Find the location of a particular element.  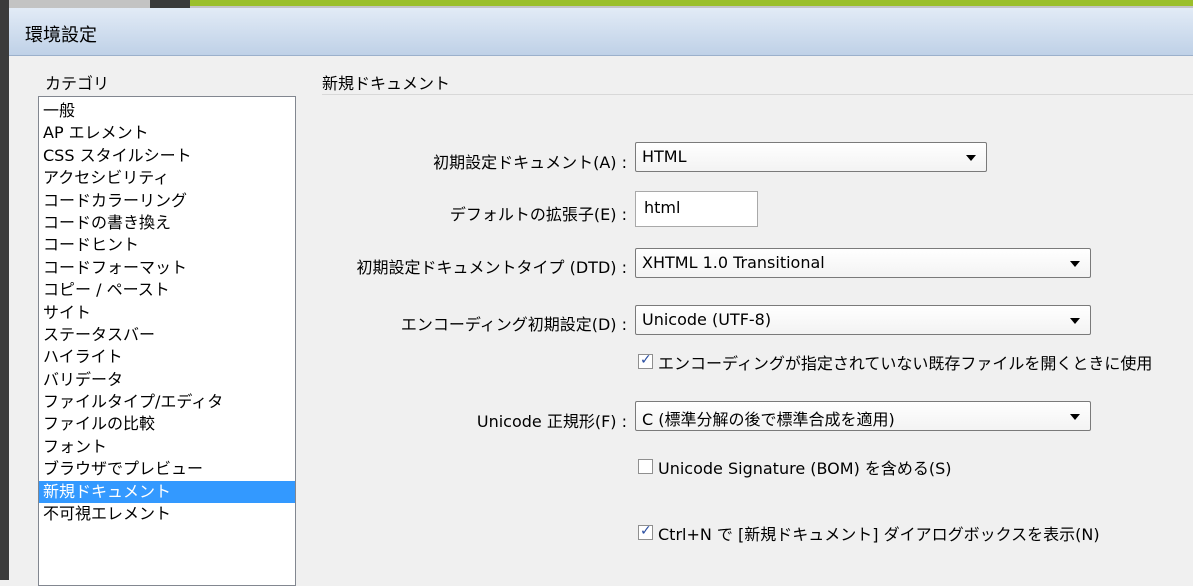

include-bom-checkbox is located at coordinates (645, 466).